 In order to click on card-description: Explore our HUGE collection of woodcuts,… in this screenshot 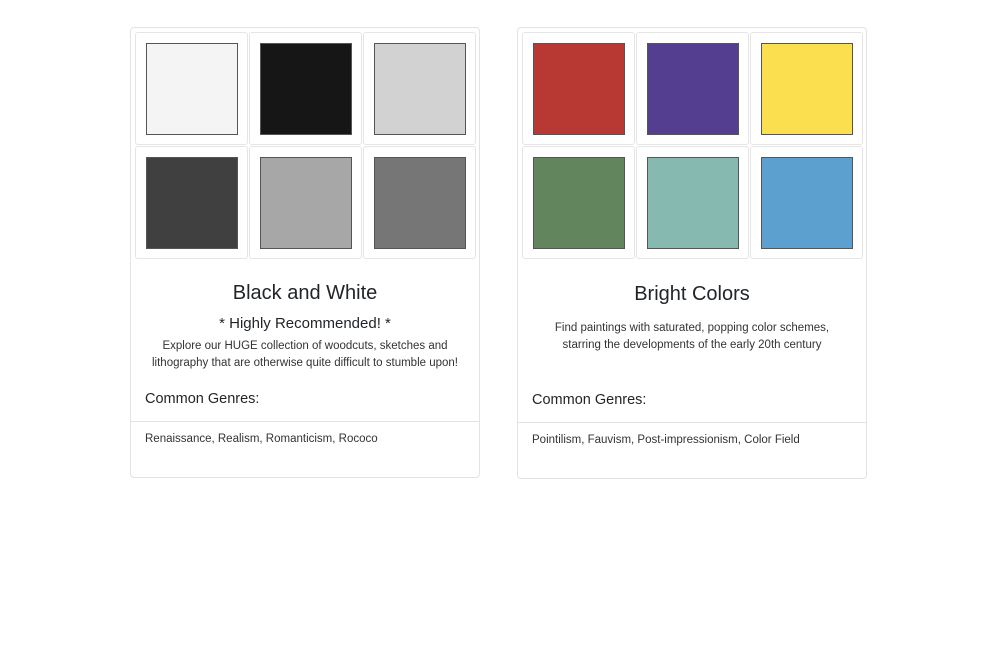, I will do `click(305, 354)`.